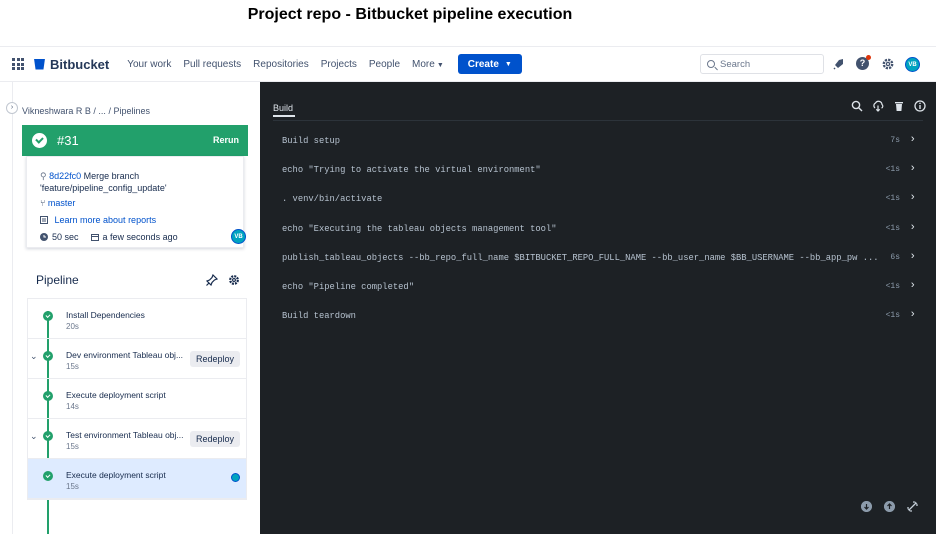 This screenshot has width=936, height=534. What do you see at coordinates (212, 64) in the screenshot?
I see `nav-pull-requests: Pull requests` at bounding box center [212, 64].